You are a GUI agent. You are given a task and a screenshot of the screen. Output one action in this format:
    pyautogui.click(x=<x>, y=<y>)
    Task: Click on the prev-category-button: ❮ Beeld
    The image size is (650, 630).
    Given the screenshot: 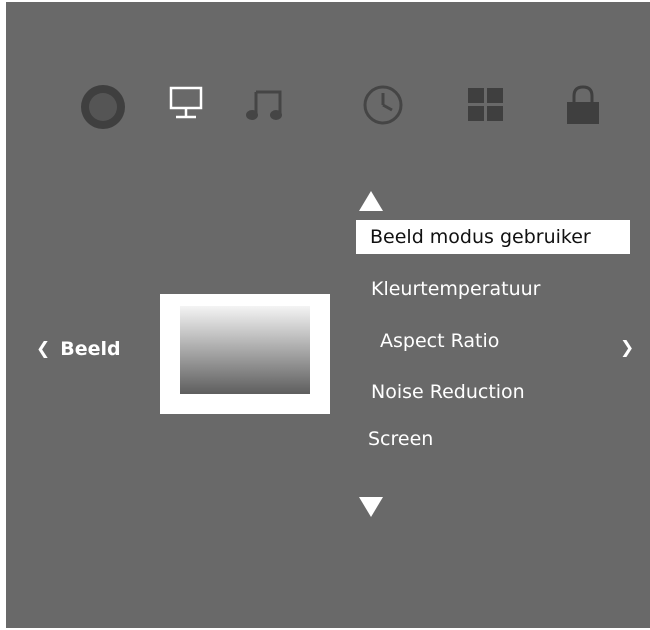 What is the action you would take?
    pyautogui.click(x=78, y=349)
    